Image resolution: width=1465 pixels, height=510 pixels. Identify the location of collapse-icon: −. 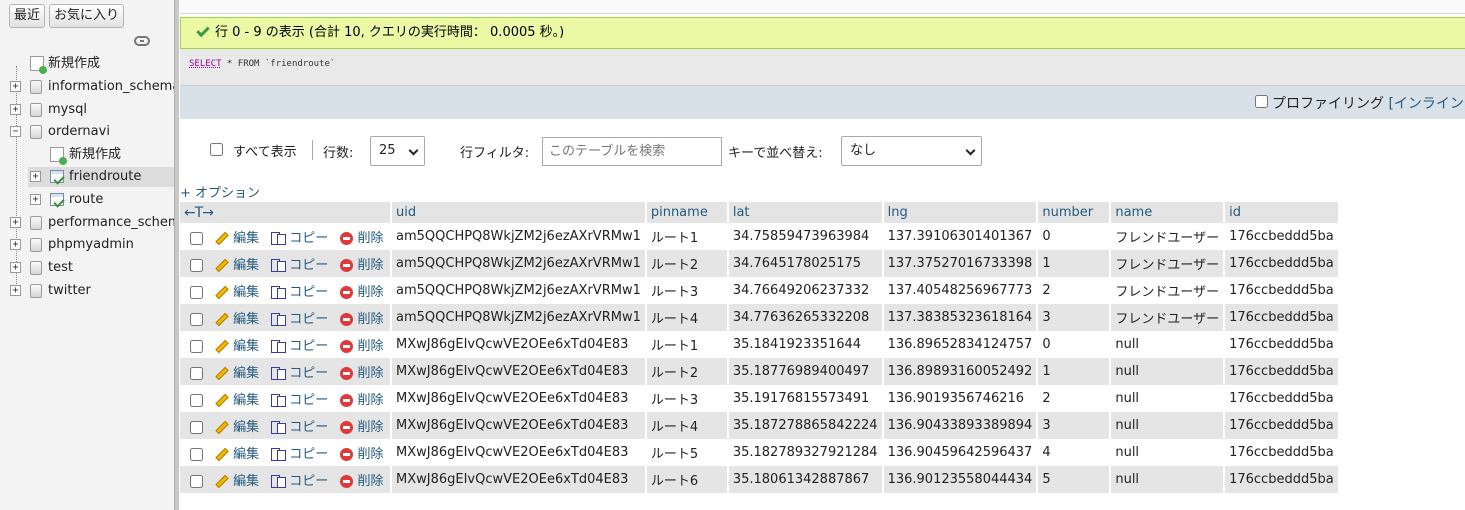
(15, 131).